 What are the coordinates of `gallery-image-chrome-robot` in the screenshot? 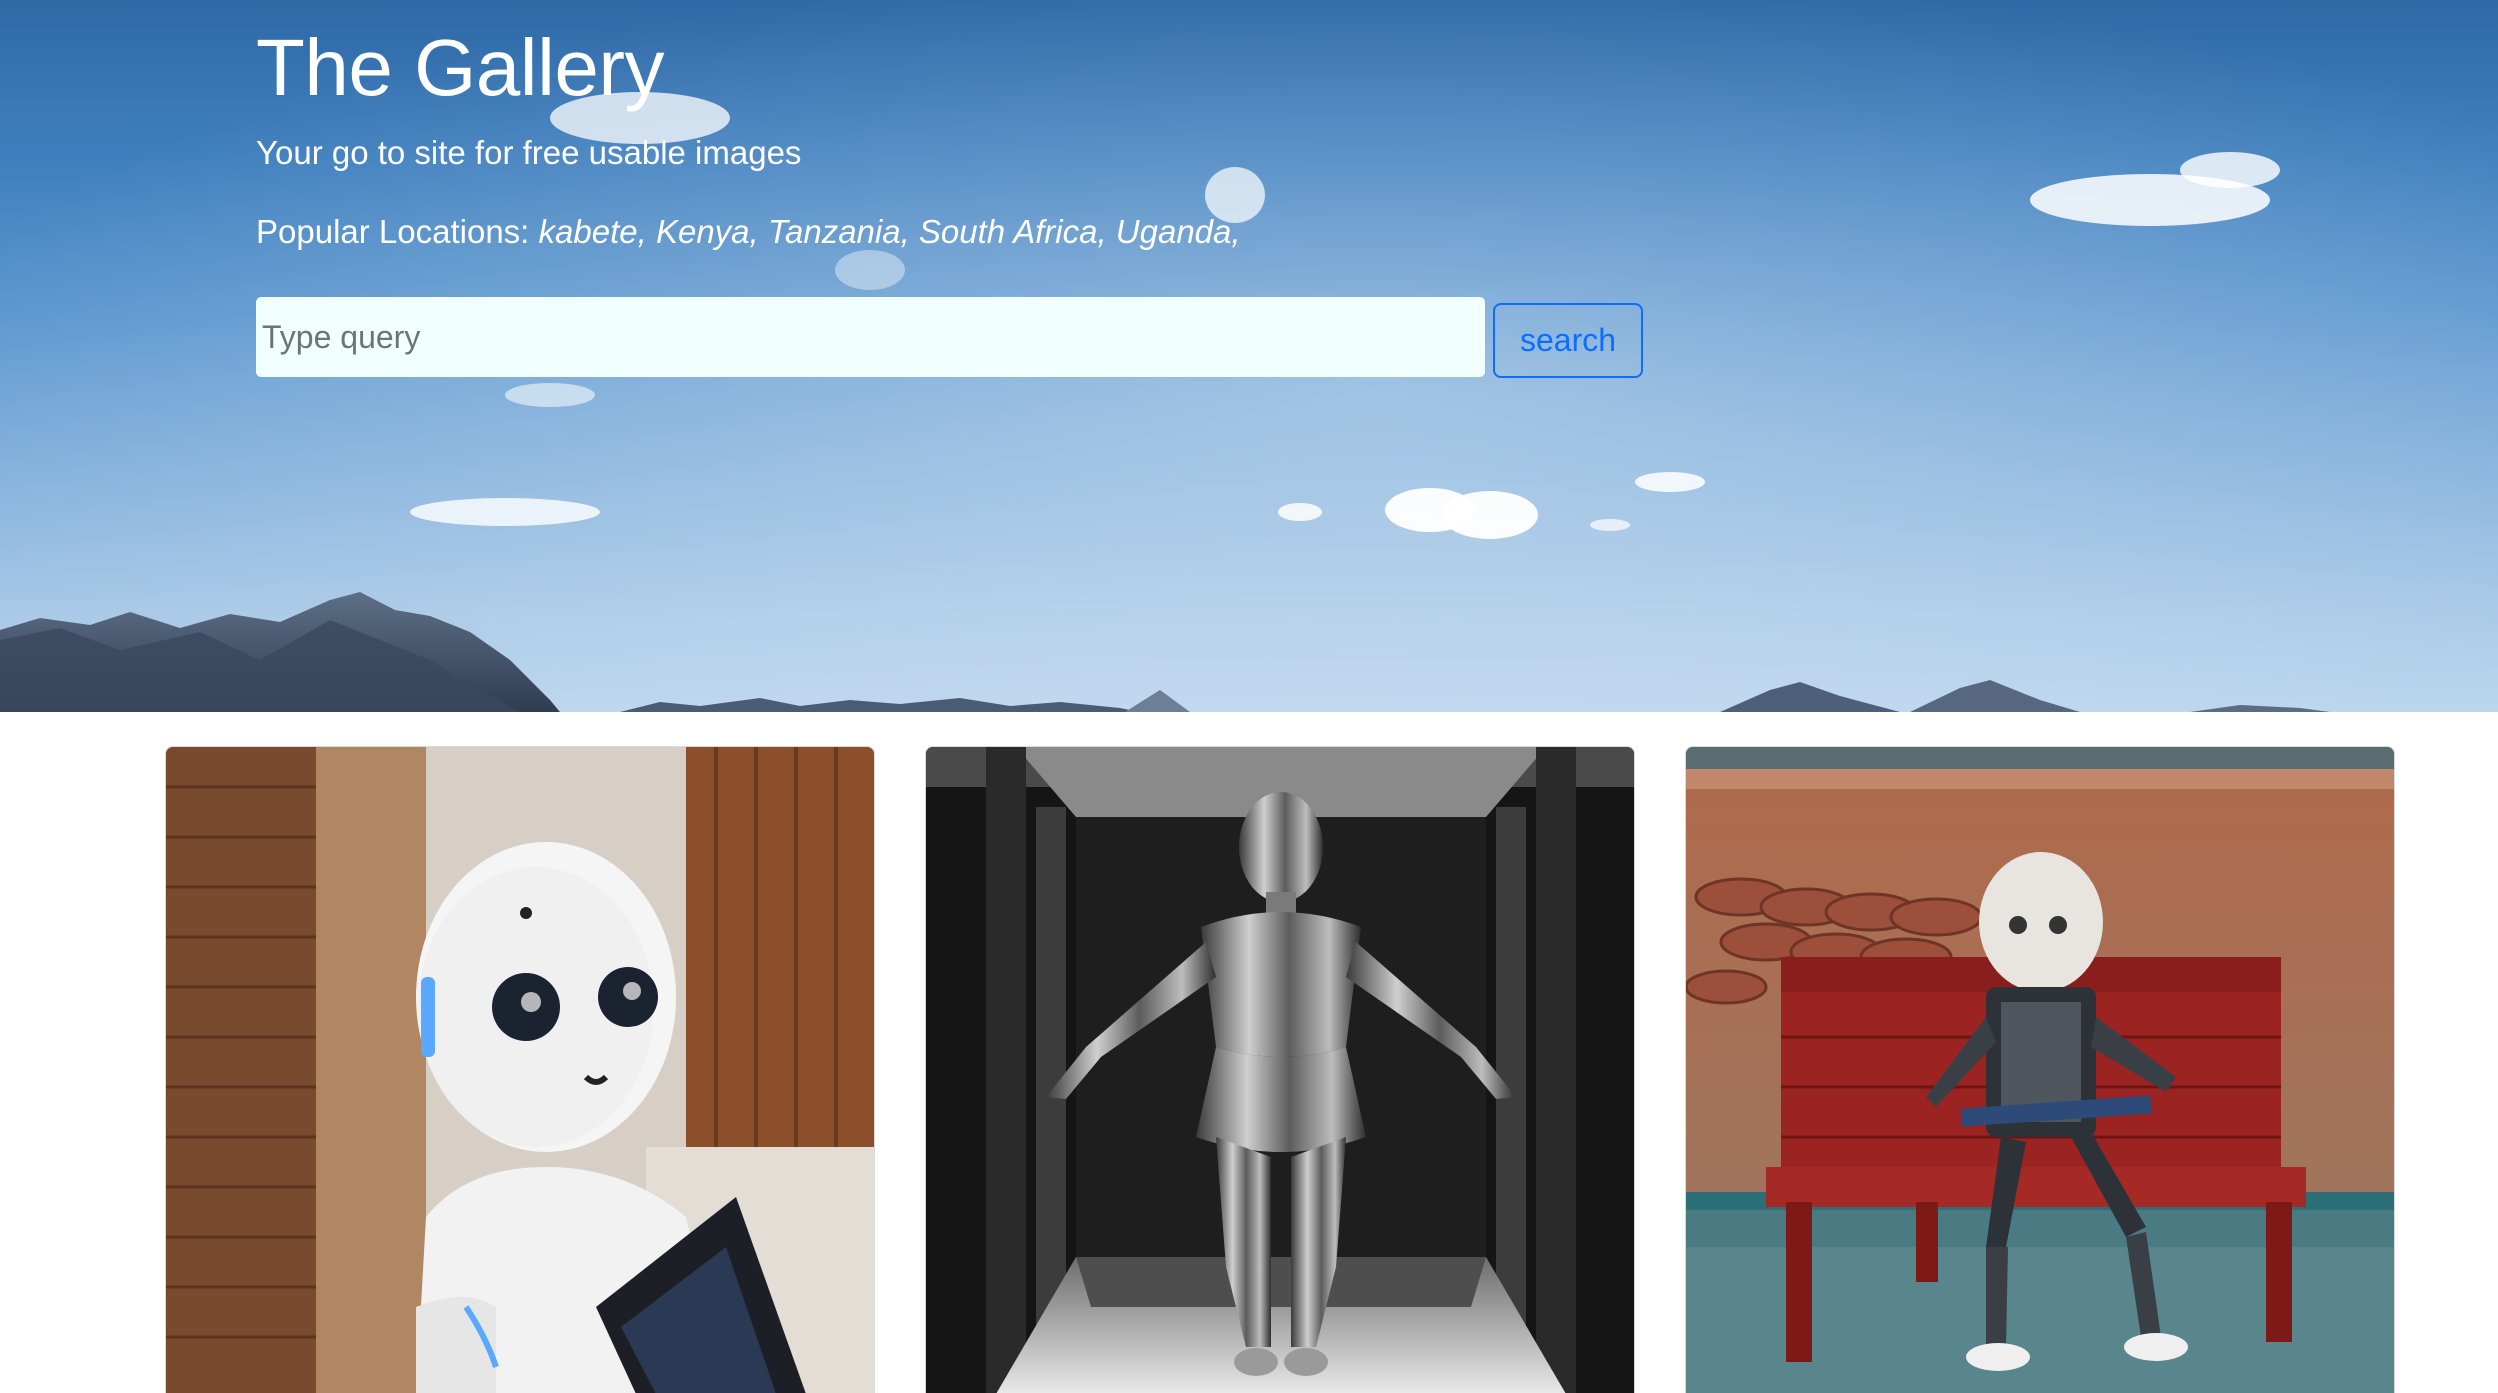 It's located at (1280, 1070).